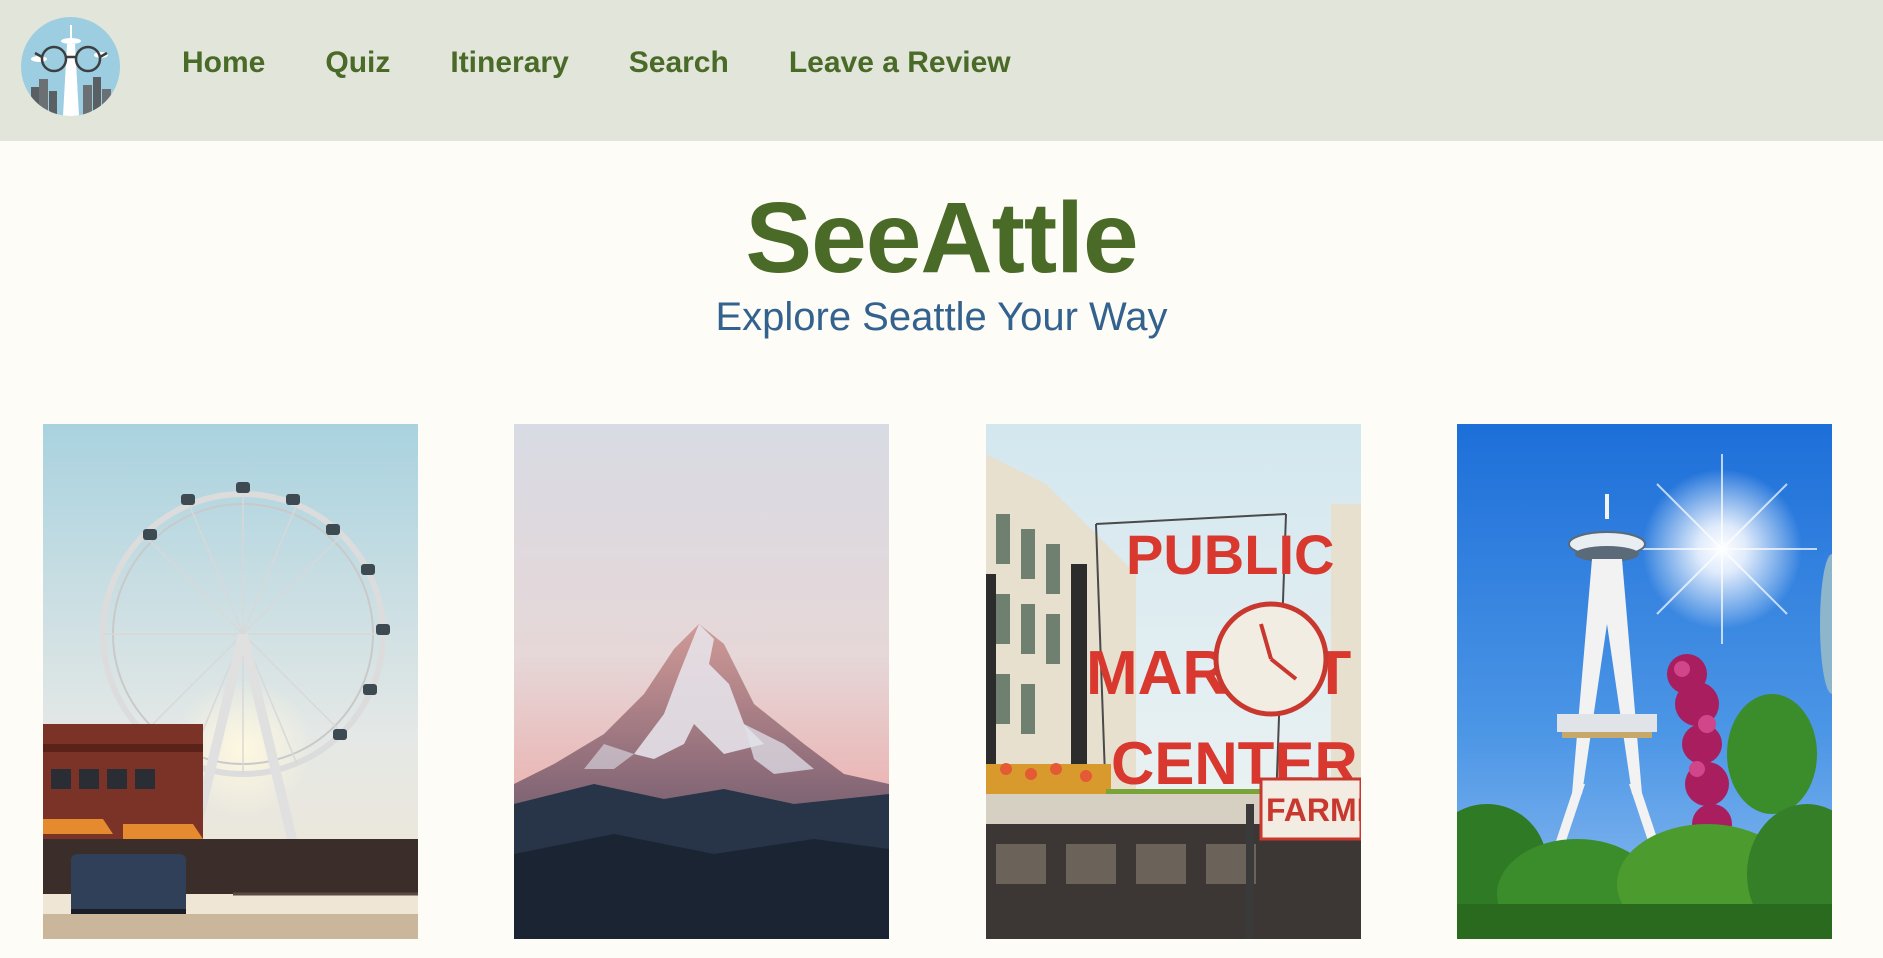  I want to click on nav-link-leave-review: Leave a Review, so click(900, 63).